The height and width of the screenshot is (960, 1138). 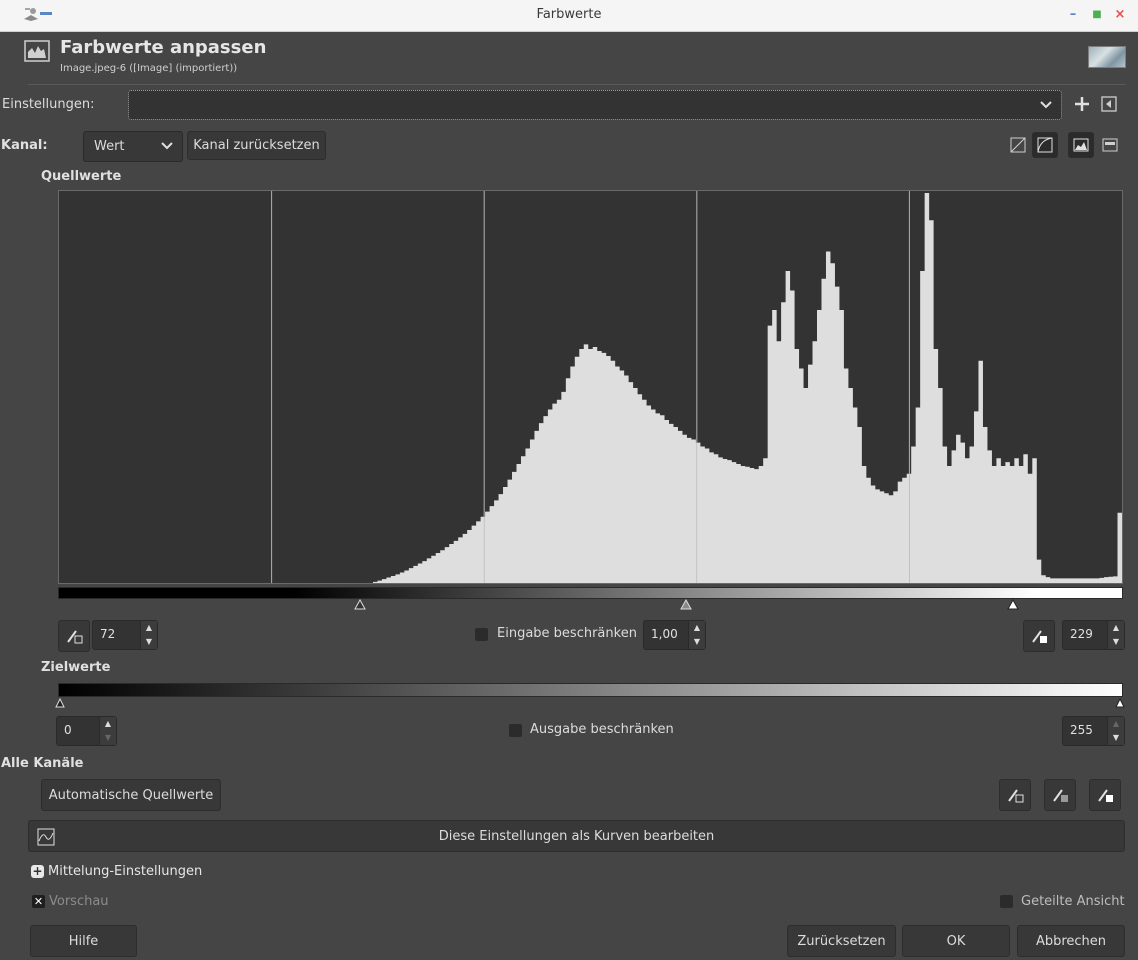 I want to click on channel-combo: Wert, so click(x=133, y=146).